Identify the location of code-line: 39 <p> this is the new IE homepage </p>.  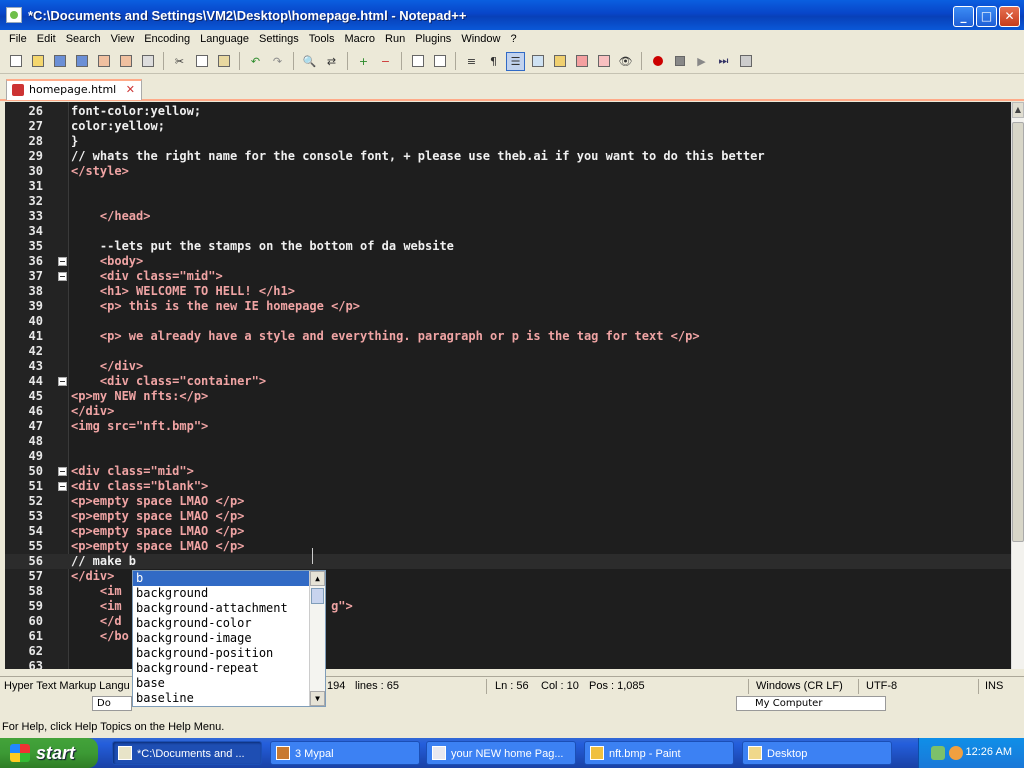
(508, 306).